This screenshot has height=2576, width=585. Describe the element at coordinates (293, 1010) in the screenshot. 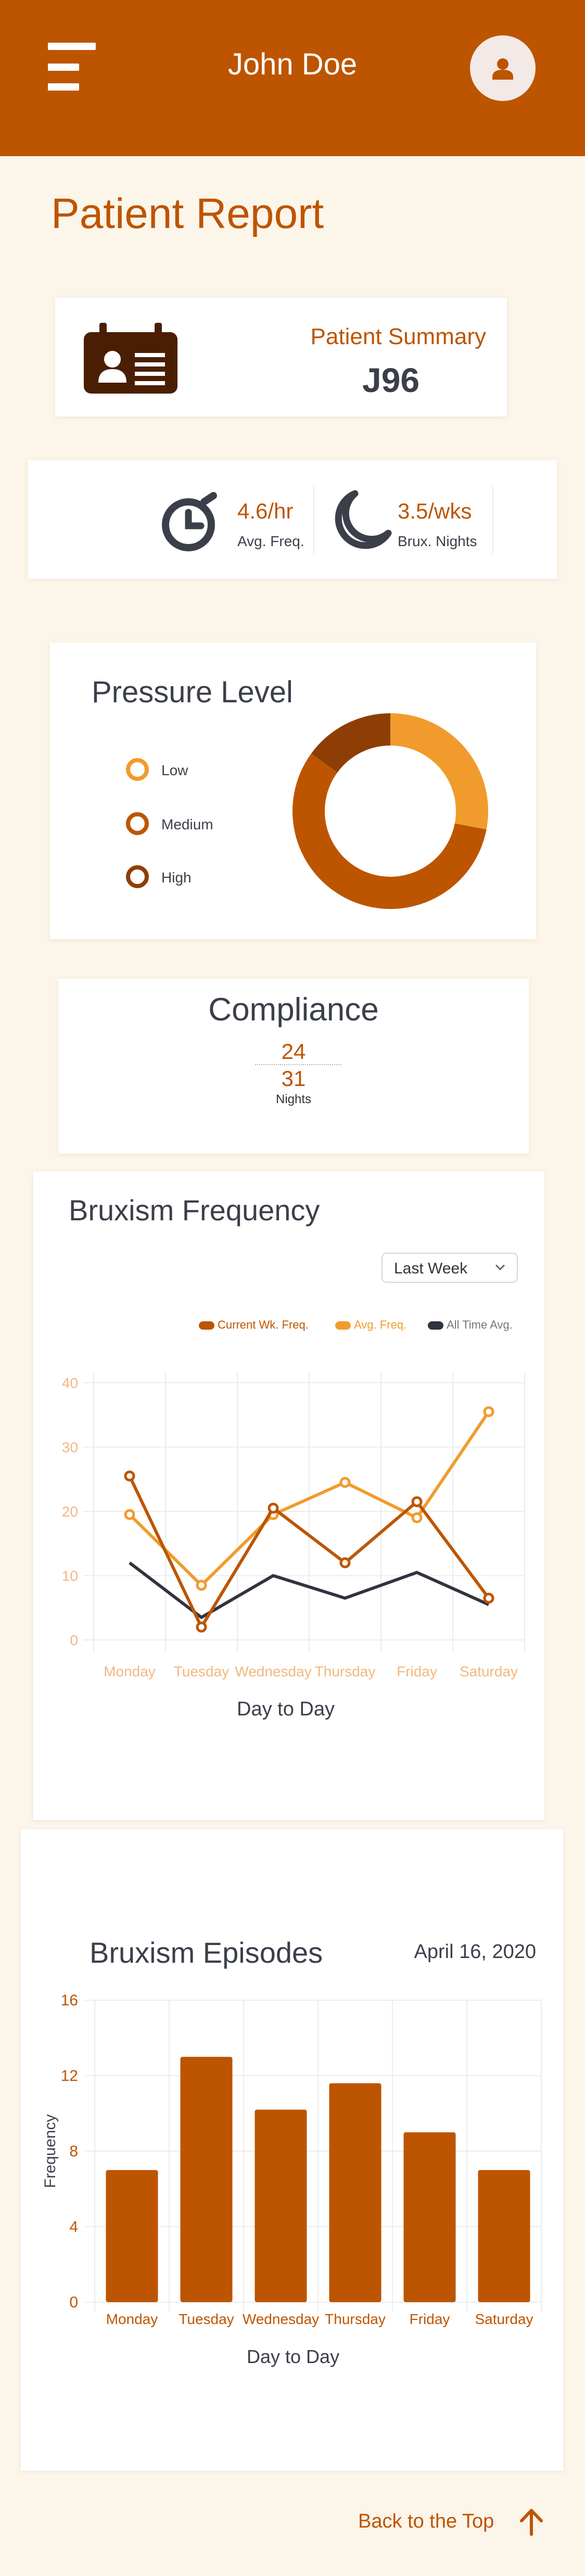

I see `compliance-title: Compliance` at that location.